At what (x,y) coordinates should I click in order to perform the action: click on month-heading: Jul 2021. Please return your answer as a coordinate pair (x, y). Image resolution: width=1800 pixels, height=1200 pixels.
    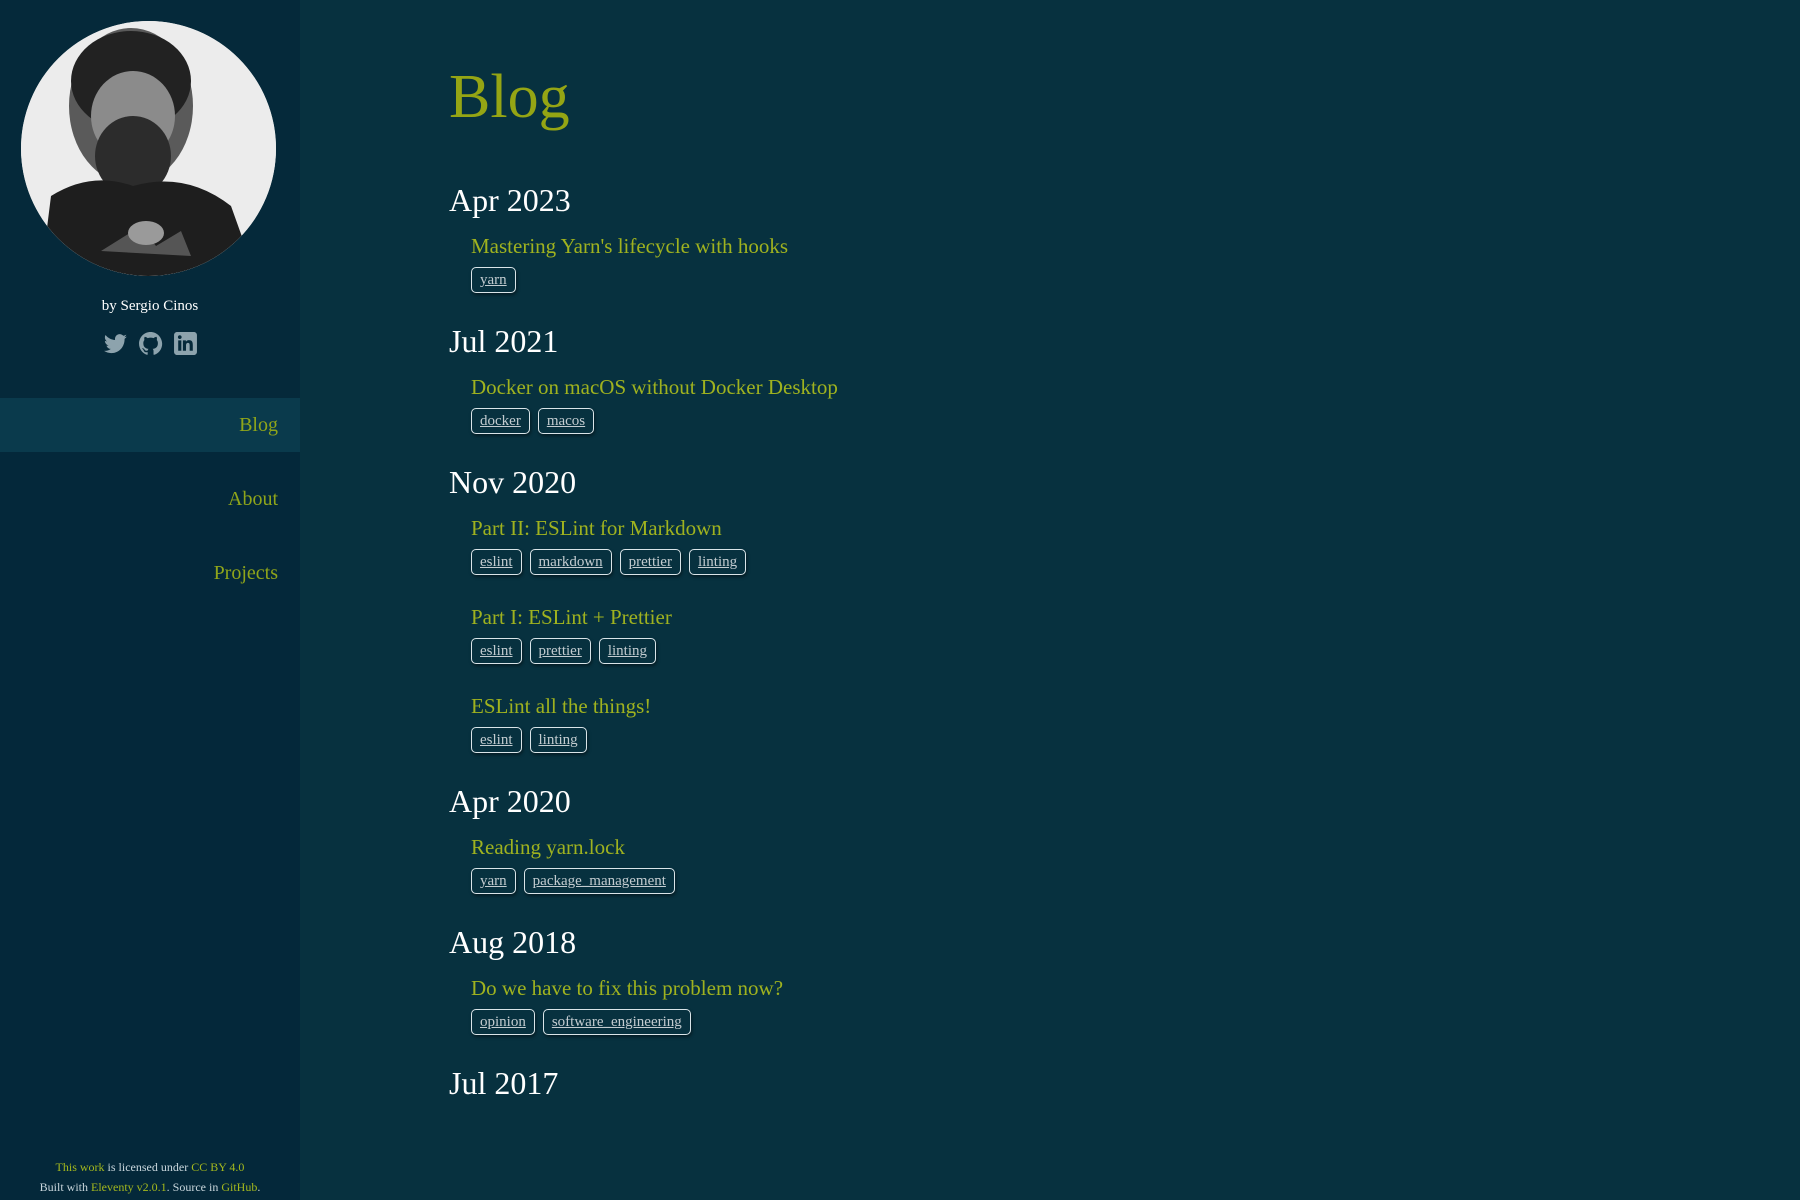
    Looking at the image, I should click on (504, 341).